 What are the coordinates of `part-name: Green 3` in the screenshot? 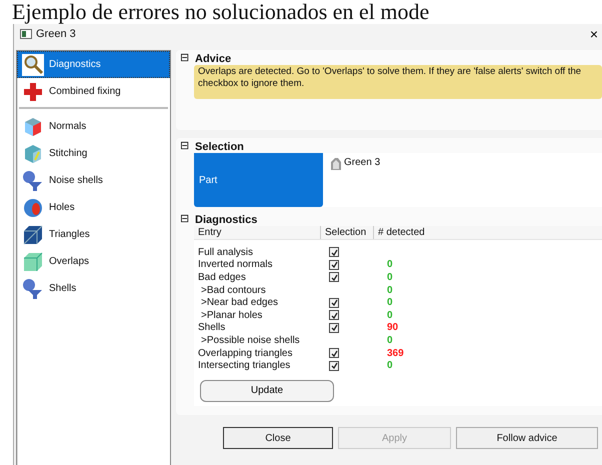 It's located at (362, 162).